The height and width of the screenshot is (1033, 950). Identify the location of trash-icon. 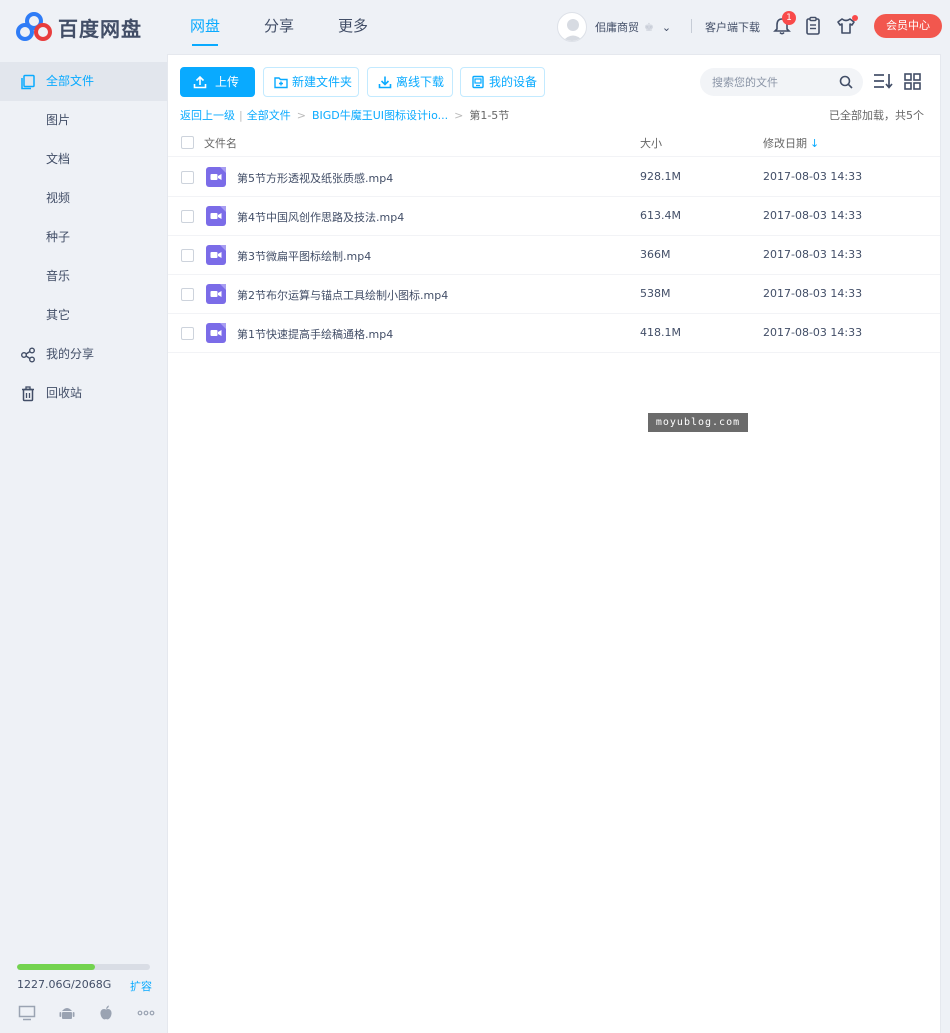
(28, 394).